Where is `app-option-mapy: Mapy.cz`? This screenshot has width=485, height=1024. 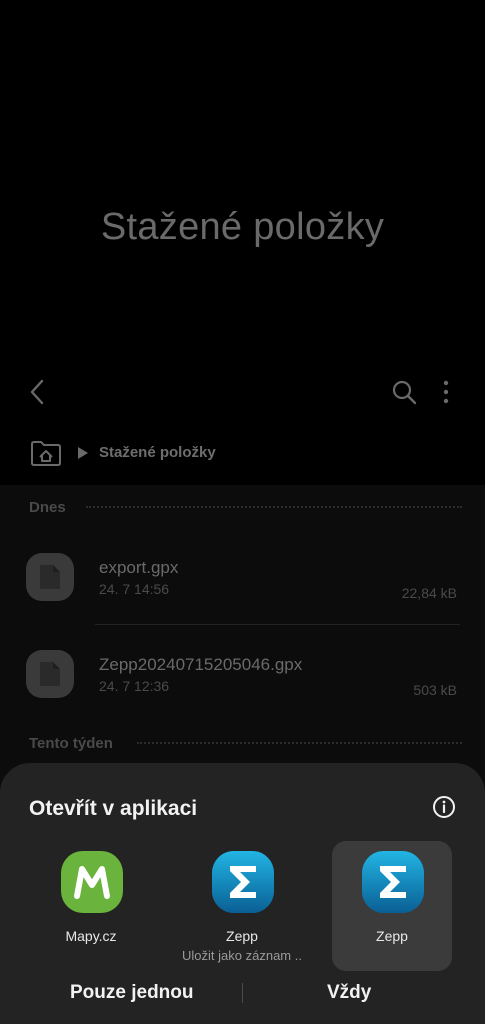 app-option-mapy: Mapy.cz is located at coordinates (91, 906).